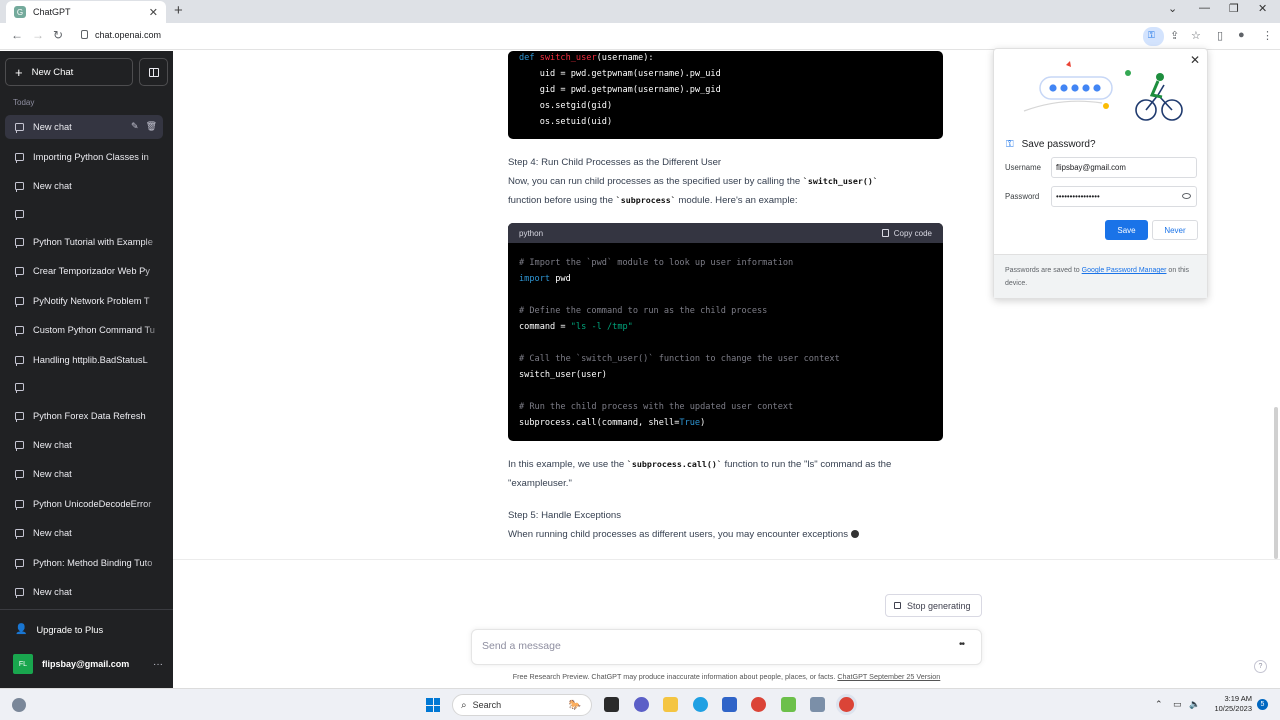  What do you see at coordinates (1159, 704) in the screenshot?
I see `tray-chevron-icon: ⌃` at bounding box center [1159, 704].